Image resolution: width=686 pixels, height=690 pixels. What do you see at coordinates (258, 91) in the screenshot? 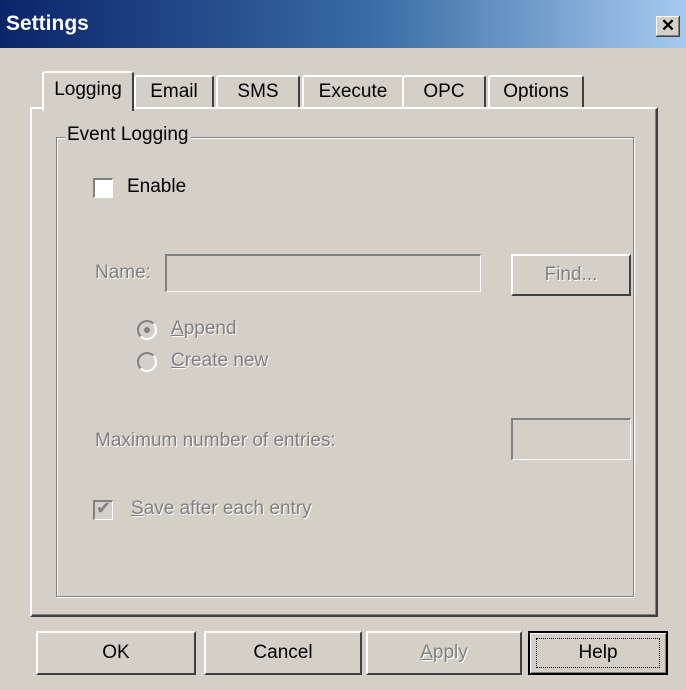
I see `tab-sms: SMS` at bounding box center [258, 91].